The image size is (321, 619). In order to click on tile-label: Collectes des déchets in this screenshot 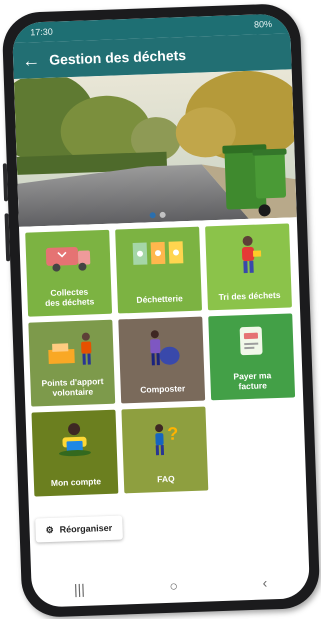, I will do `click(69, 297)`.